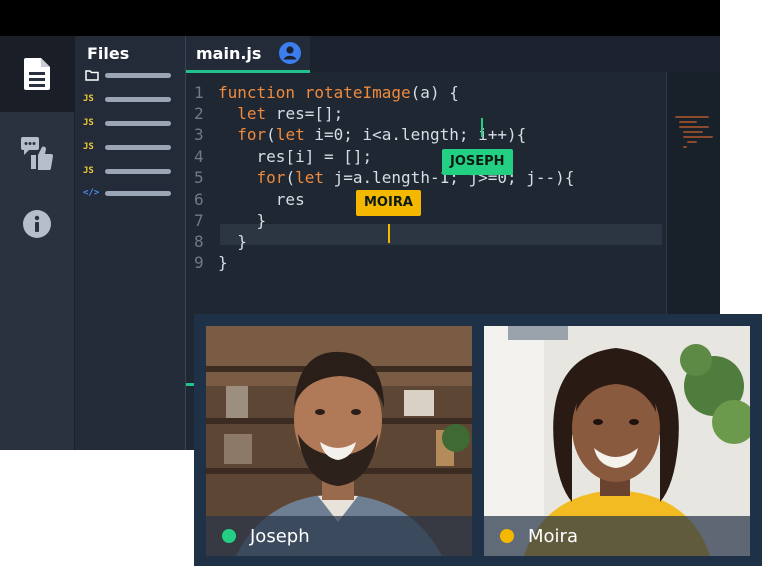  What do you see at coordinates (477, 162) in the screenshot?
I see `joseph-cursor-label: JOSEPH` at bounding box center [477, 162].